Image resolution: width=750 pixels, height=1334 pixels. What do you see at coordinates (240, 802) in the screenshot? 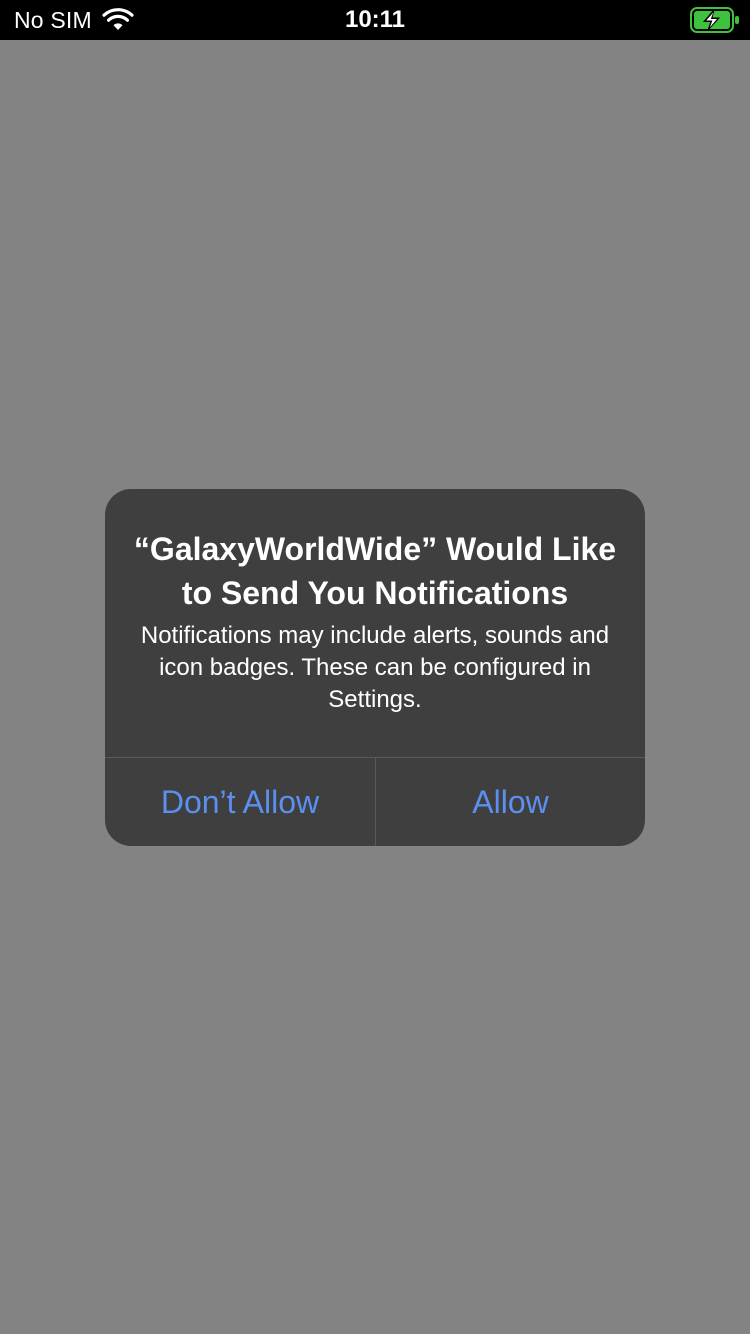
I see `dont-allow-button: Don’t Allow` at bounding box center [240, 802].